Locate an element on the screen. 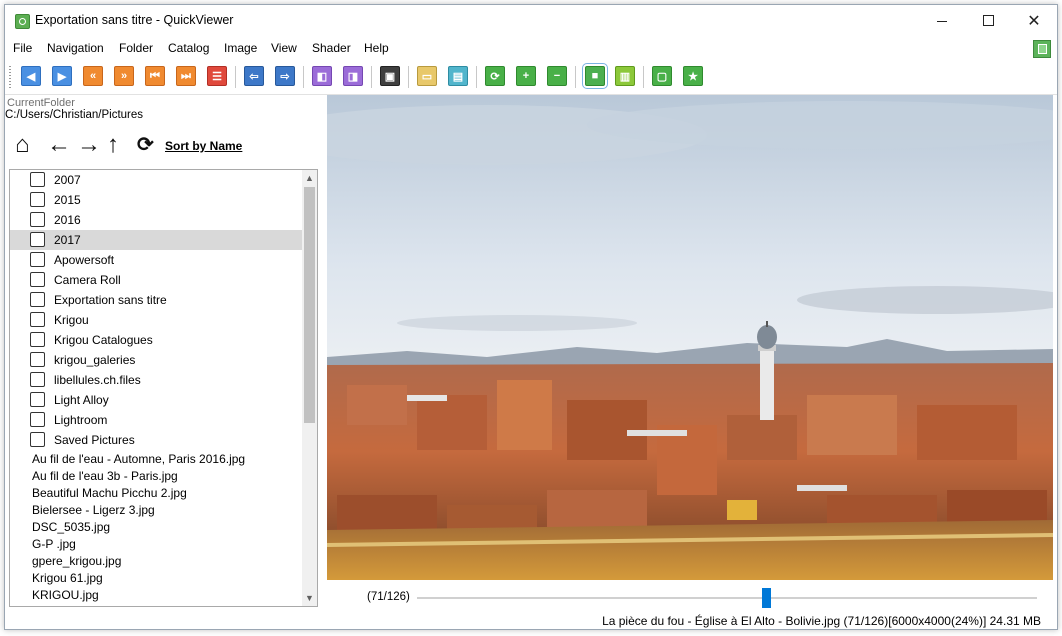  minimize-icon is located at coordinates (942, 21).